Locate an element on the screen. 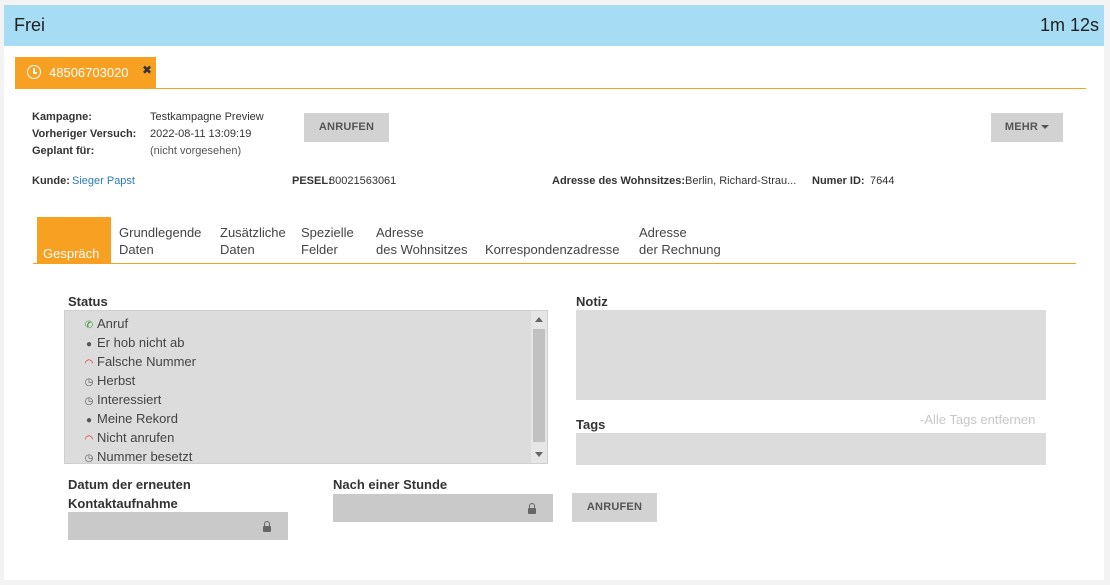  tab-korrespondenzadresse: Korrespondenzadresse is located at coordinates (552, 240).